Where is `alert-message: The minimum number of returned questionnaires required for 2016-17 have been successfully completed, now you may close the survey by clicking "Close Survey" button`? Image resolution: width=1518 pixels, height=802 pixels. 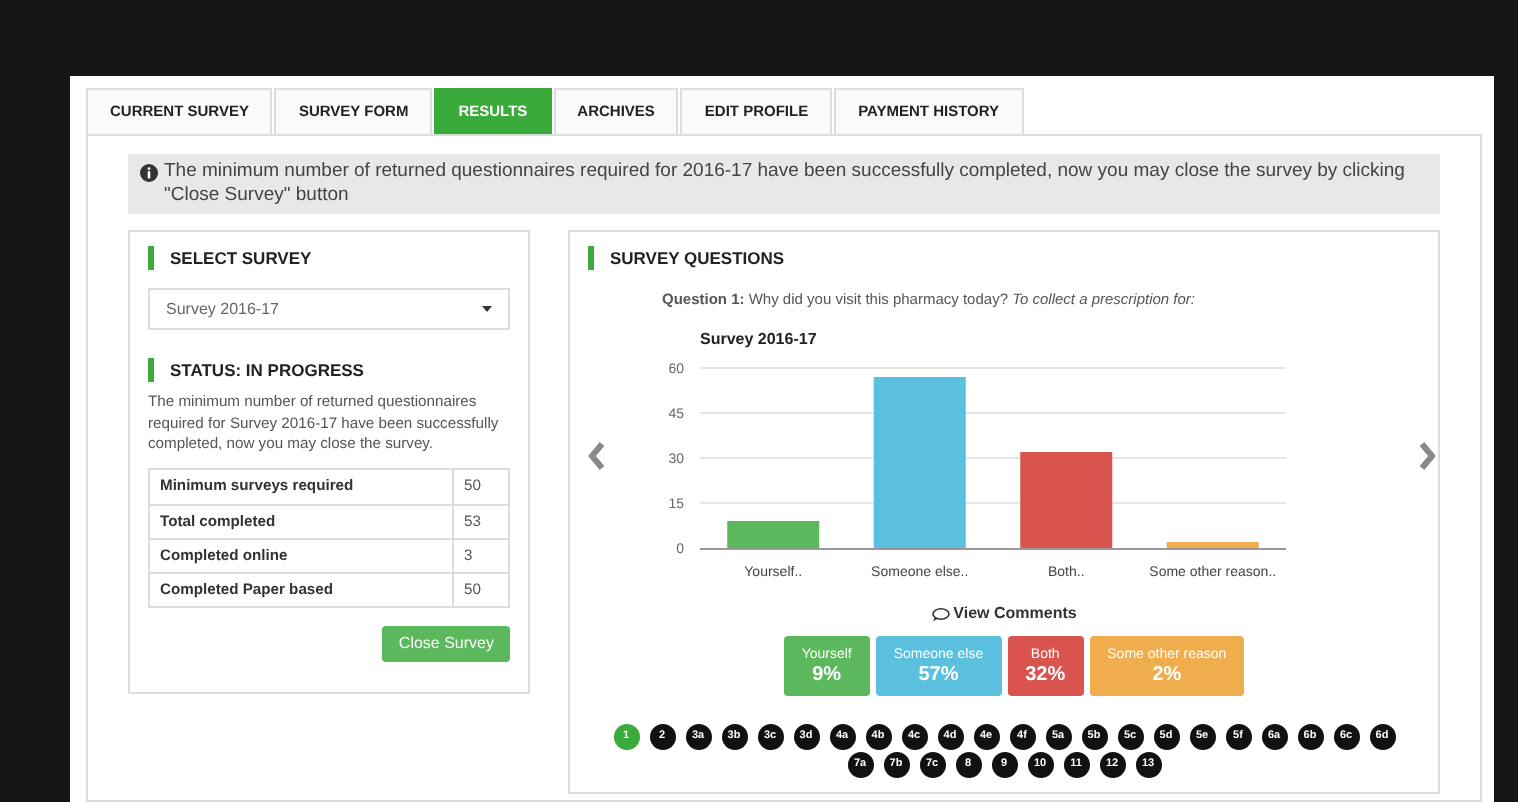
alert-message: The minimum number of returned questionnaires required for 2016-17 have been successfully completed, now you may close the survey by clicking "Close Survey" button is located at coordinates (785, 184).